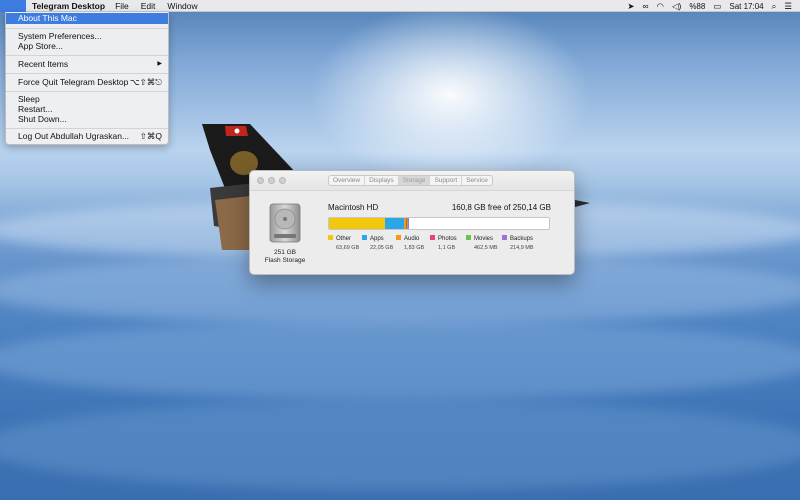  What do you see at coordinates (182, 6) in the screenshot?
I see `menu-window: Window` at bounding box center [182, 6].